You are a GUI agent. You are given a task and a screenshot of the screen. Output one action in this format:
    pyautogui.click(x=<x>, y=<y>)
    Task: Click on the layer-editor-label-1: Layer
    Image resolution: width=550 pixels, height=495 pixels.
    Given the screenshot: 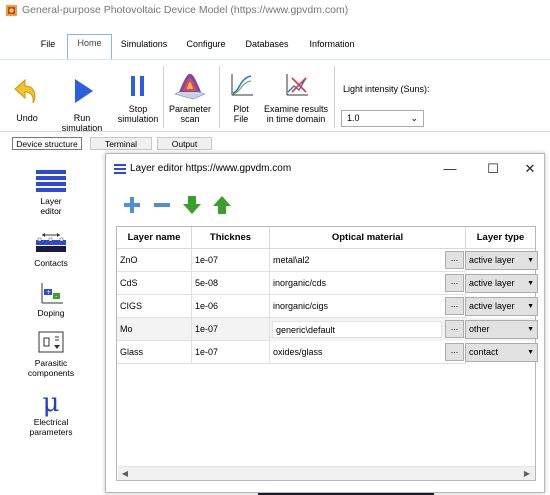 What is the action you would take?
    pyautogui.click(x=51, y=201)
    